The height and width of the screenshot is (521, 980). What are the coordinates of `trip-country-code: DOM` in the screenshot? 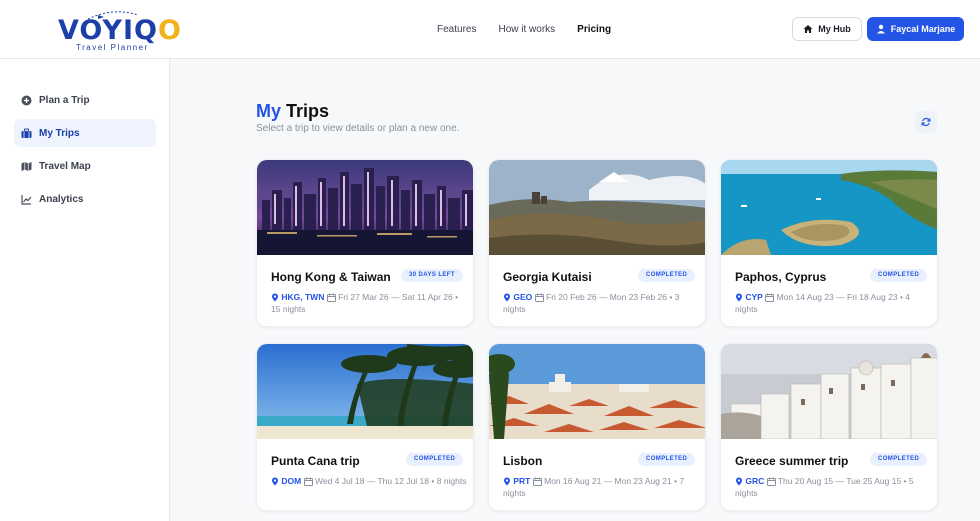 It's located at (291, 481).